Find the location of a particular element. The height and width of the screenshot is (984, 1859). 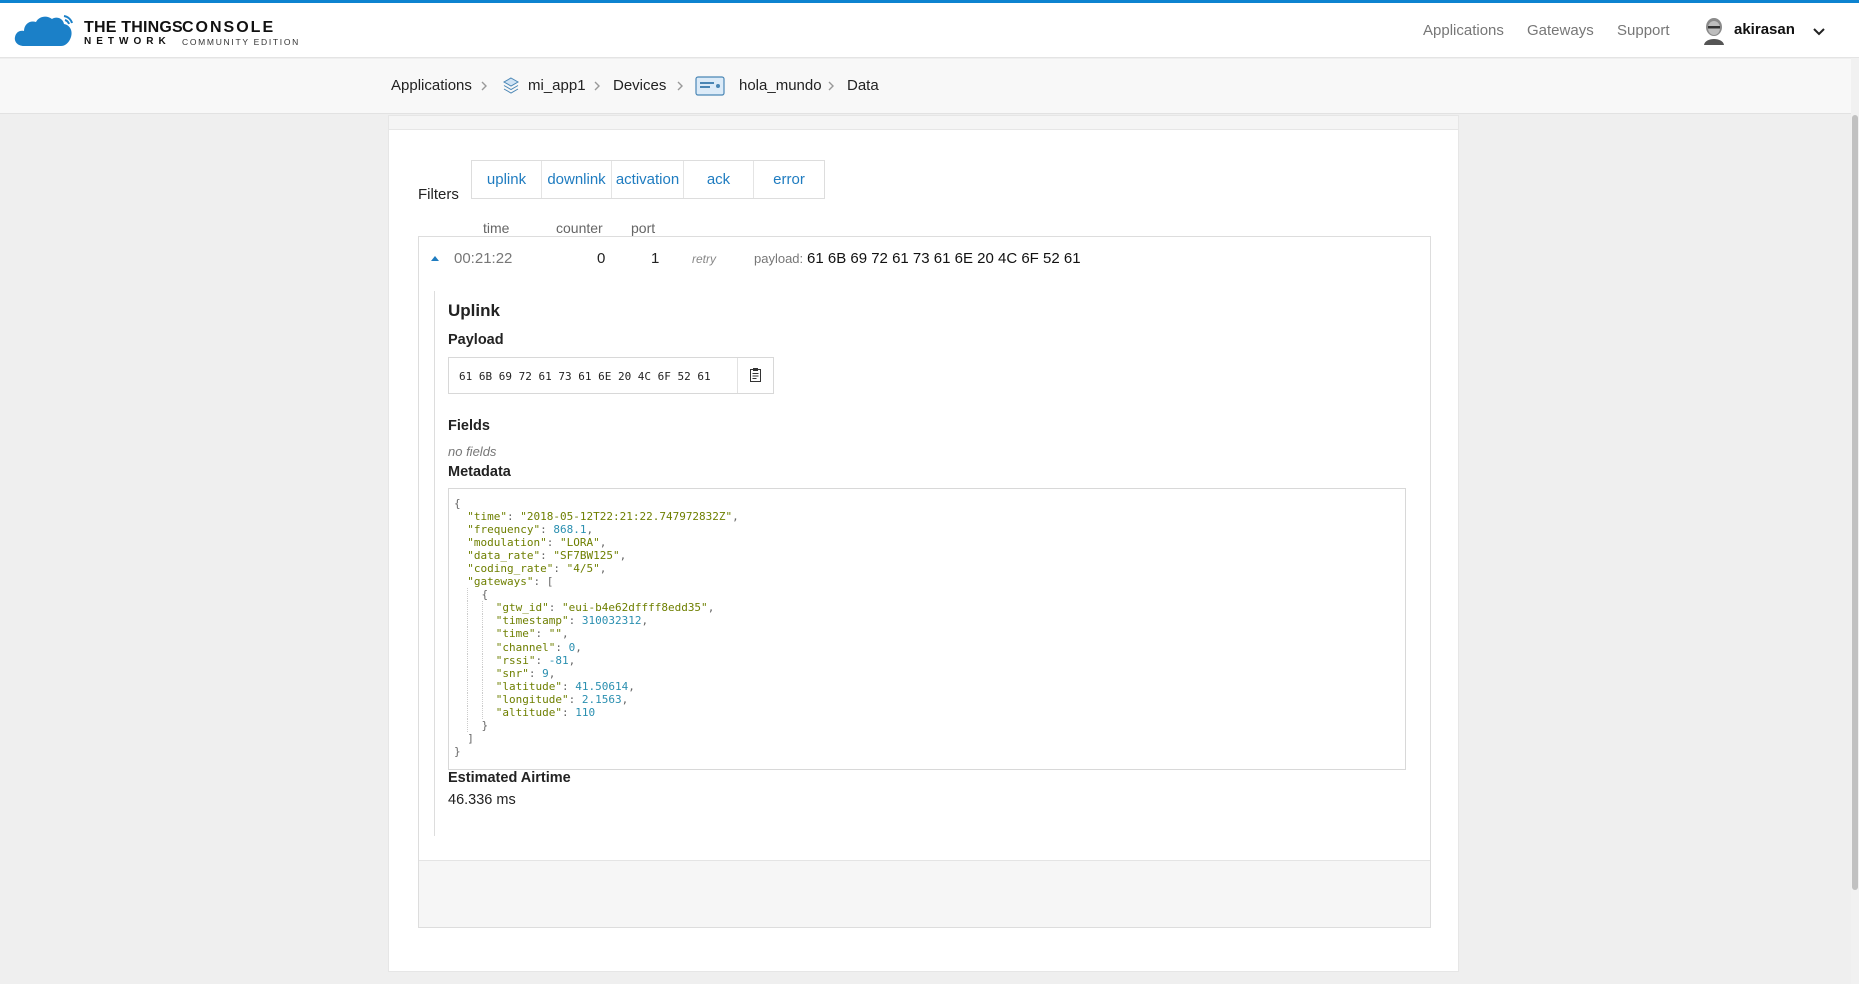

event-time: 00:21:22 is located at coordinates (483, 258).